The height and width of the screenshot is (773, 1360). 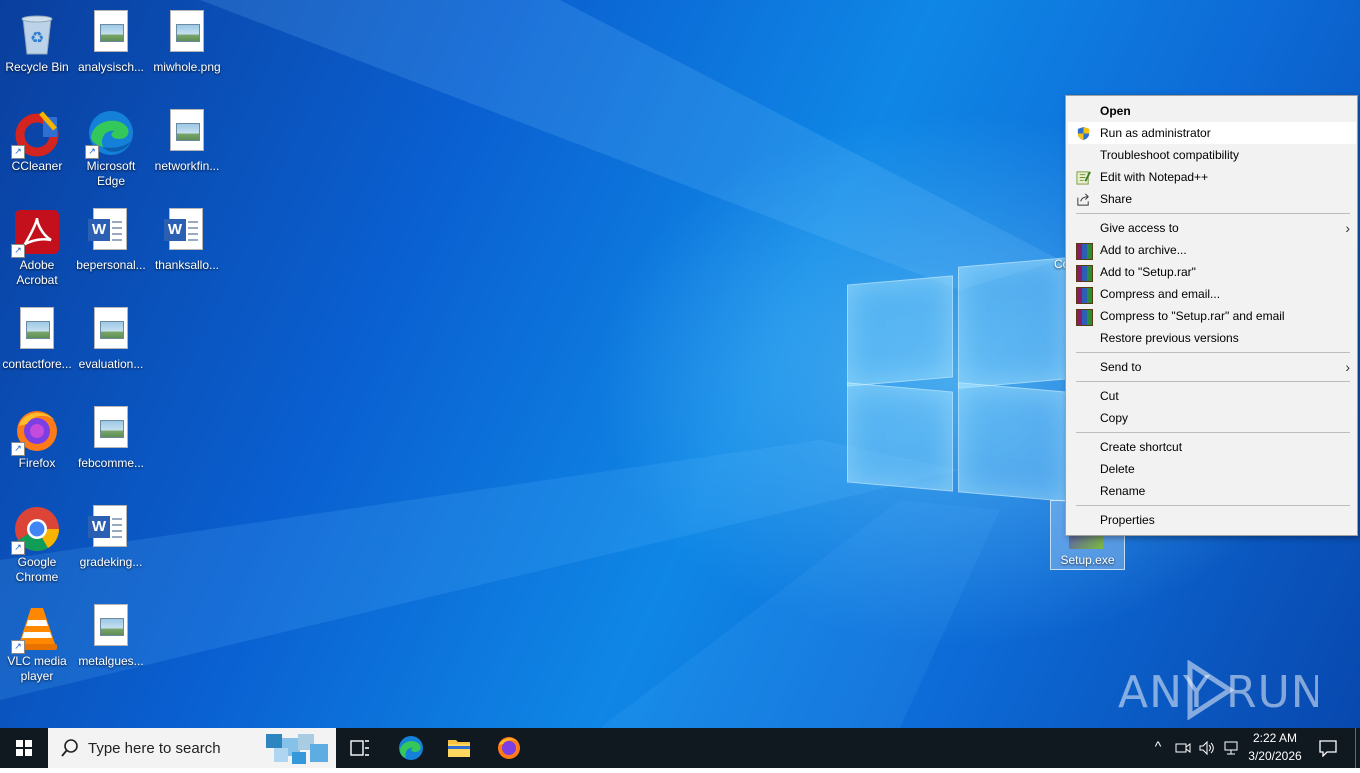 What do you see at coordinates (1272, 692) in the screenshot?
I see `svg-text: RUN` at bounding box center [1272, 692].